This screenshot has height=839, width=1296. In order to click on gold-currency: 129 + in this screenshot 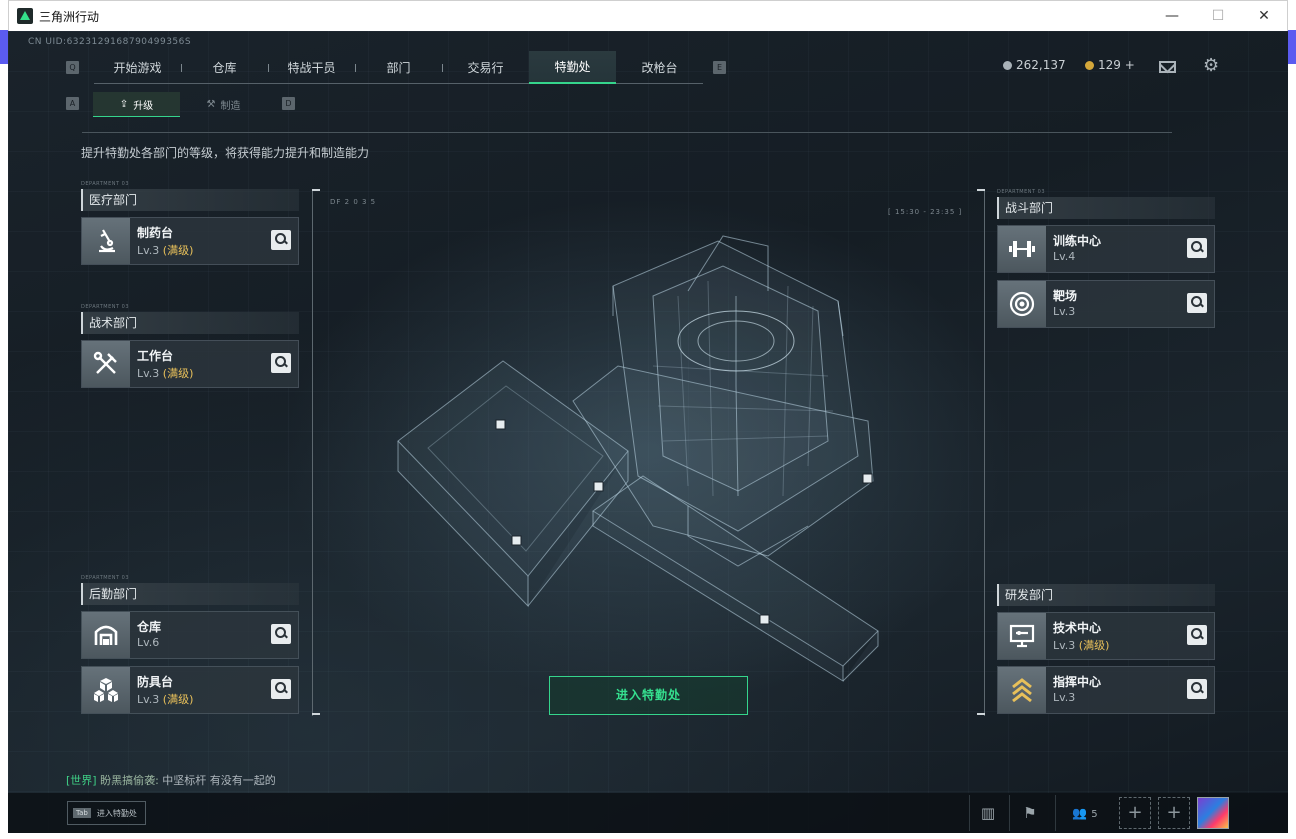, I will do `click(1110, 65)`.